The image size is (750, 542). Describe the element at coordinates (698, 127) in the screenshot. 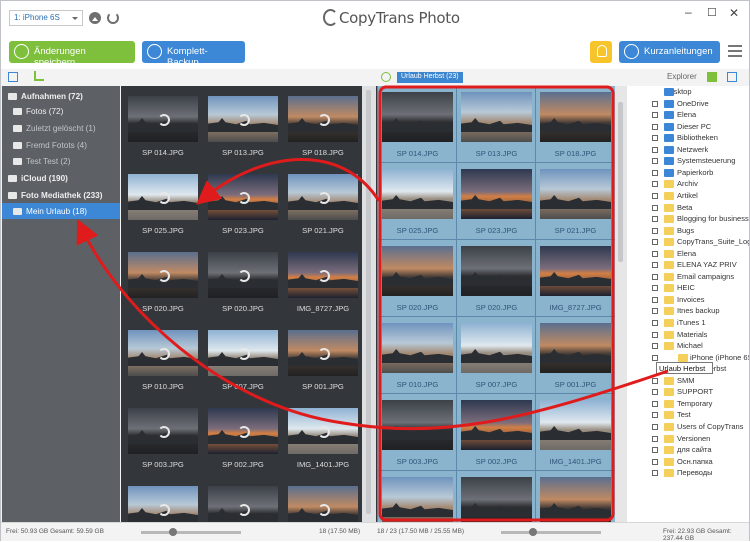

I see `explorer-folder-item: Dieser PC` at that location.